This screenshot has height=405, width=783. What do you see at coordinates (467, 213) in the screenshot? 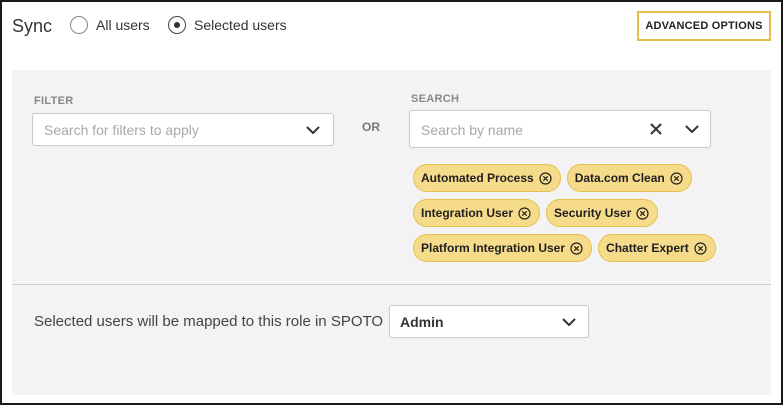
I see `user-chip-label: Integration User` at bounding box center [467, 213].